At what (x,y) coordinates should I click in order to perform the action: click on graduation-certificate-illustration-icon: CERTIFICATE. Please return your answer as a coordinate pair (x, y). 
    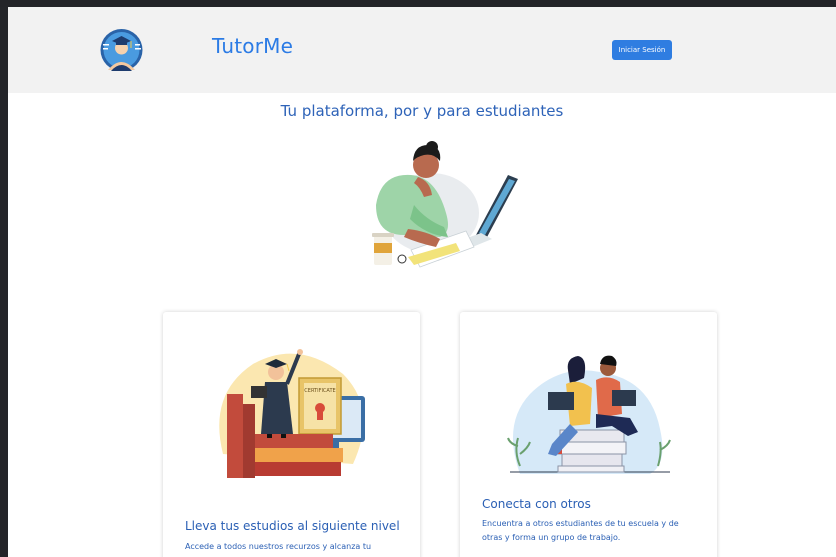
    Looking at the image, I should click on (292, 413).